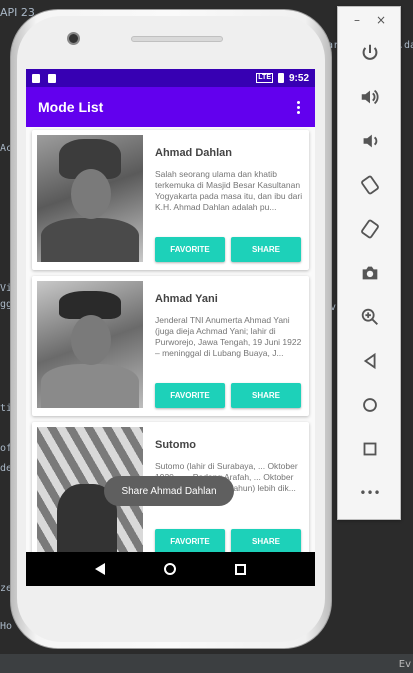  What do you see at coordinates (370, 229) in the screenshot?
I see `rotate-right-icon` at bounding box center [370, 229].